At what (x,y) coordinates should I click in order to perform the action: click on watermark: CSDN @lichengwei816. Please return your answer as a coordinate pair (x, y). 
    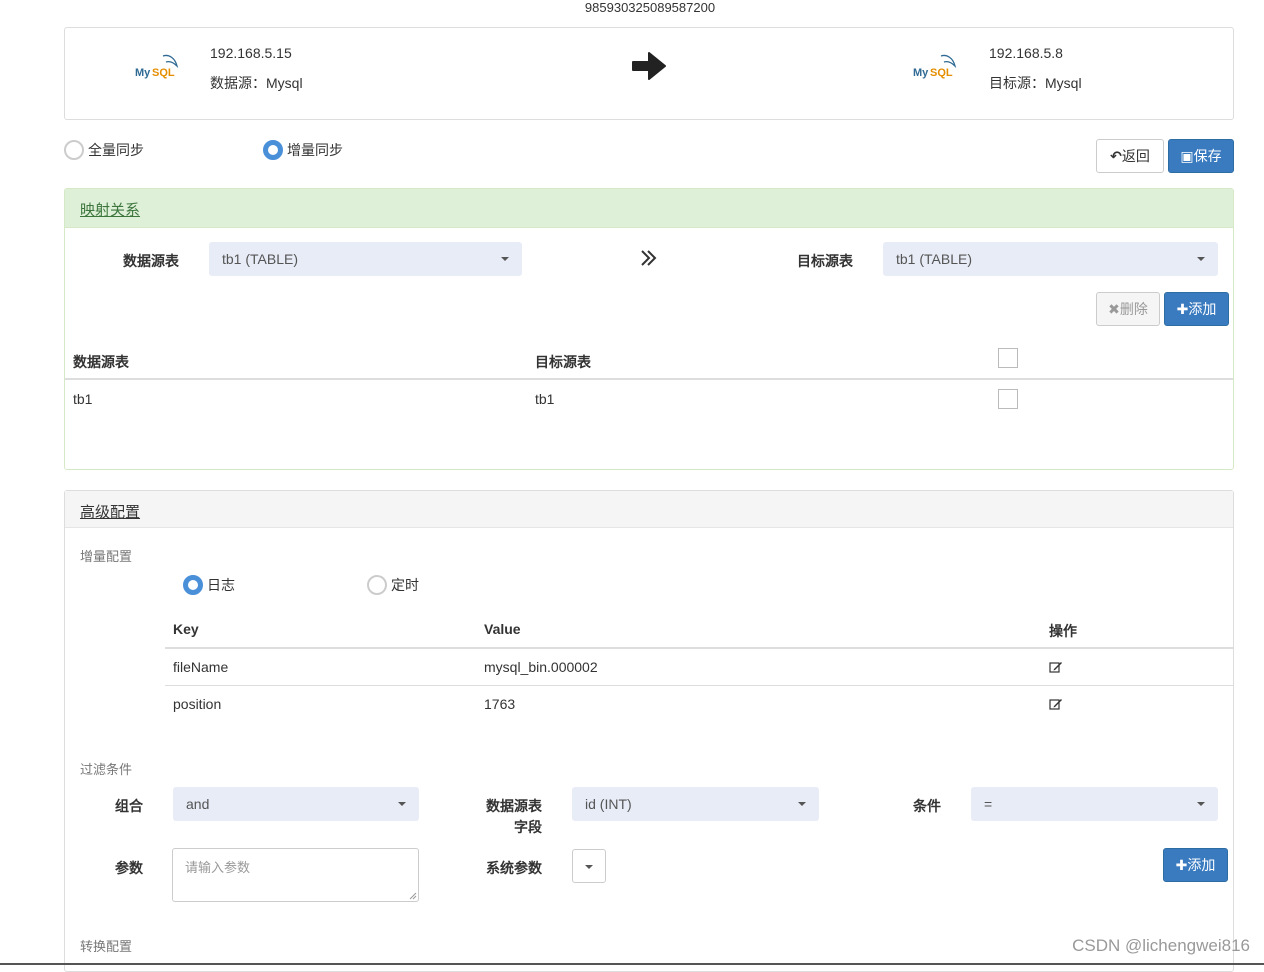
    Looking at the image, I should click on (1161, 945).